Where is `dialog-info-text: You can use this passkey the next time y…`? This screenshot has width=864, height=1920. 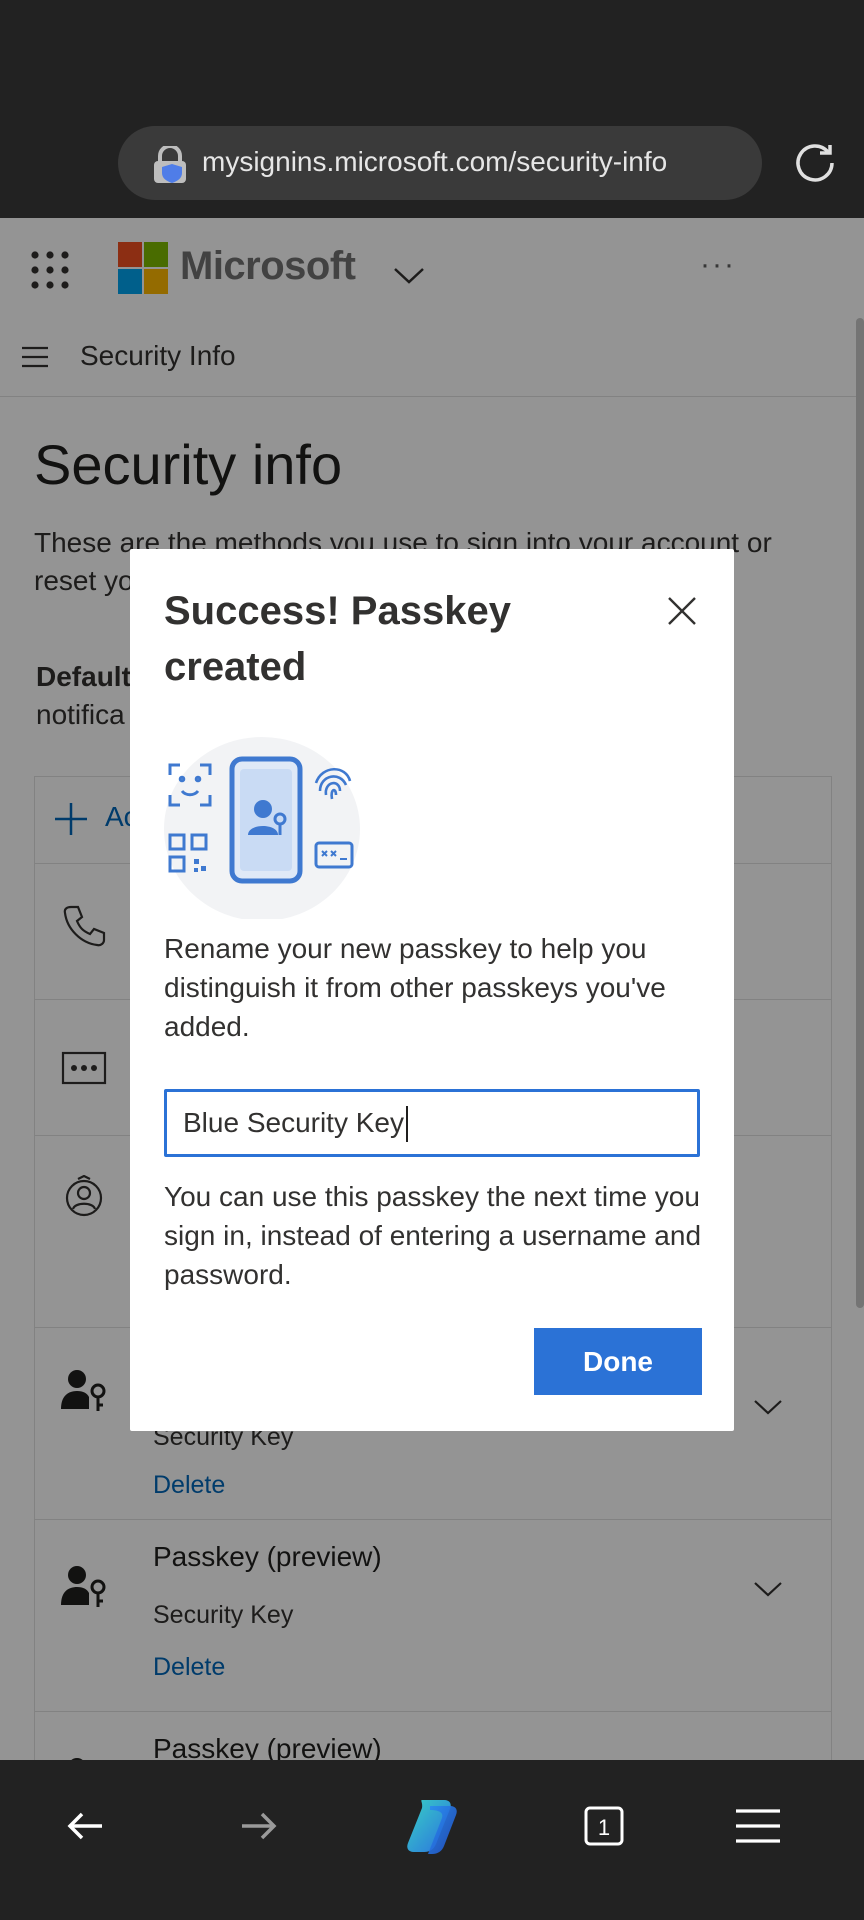
dialog-info-text: You can use this passkey the next time y… is located at coordinates (433, 1235).